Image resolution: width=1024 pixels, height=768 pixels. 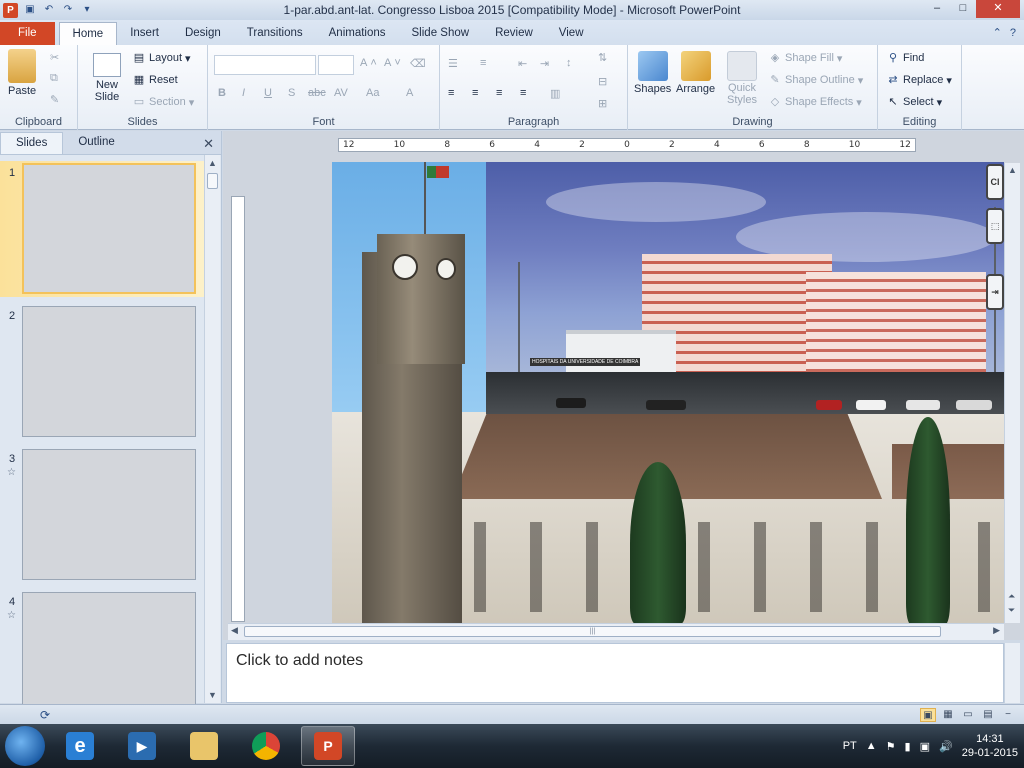 What do you see at coordinates (522, 63) in the screenshot?
I see `decrease-indent-icon: ⇤` at bounding box center [522, 63].